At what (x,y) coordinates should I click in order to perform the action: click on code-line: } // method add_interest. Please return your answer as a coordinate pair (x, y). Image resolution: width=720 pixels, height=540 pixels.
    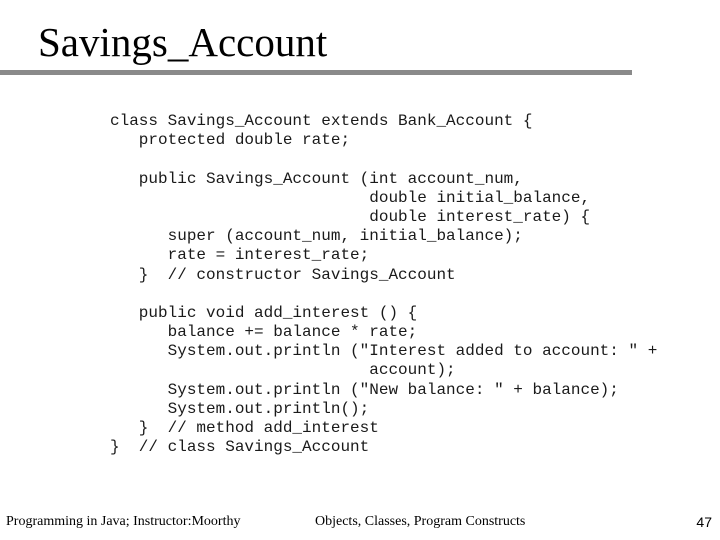
    Looking at the image, I should click on (244, 428).